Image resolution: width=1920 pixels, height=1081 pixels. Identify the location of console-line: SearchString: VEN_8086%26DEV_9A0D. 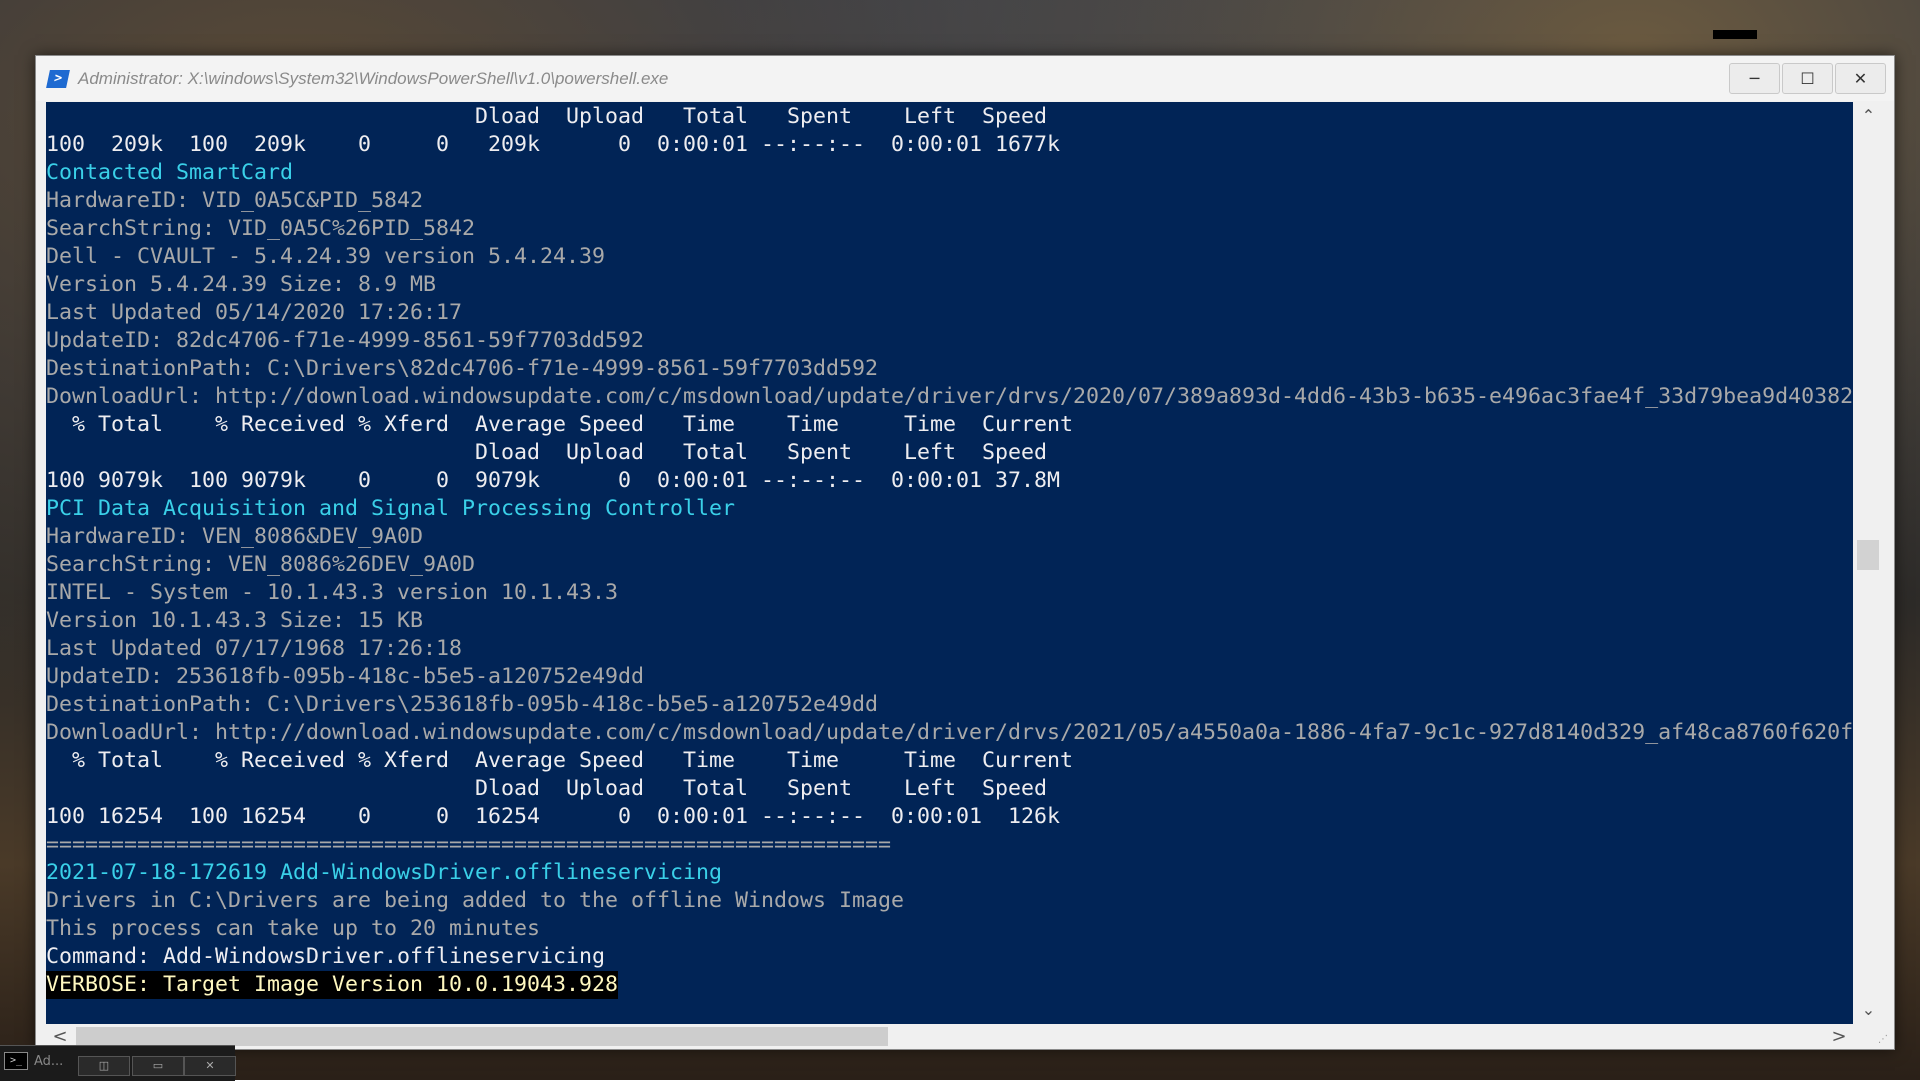
(260, 565).